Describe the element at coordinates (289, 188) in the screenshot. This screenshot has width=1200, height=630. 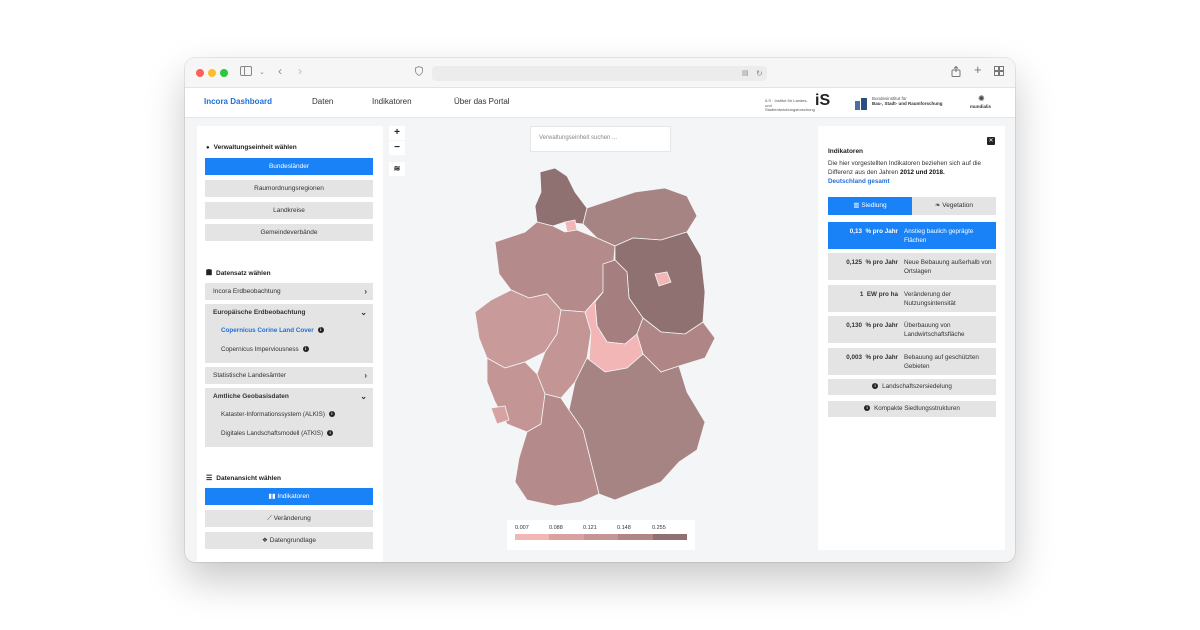
I see `unit-button-raumordnungsregionen: Raumordnungsregionen` at that location.